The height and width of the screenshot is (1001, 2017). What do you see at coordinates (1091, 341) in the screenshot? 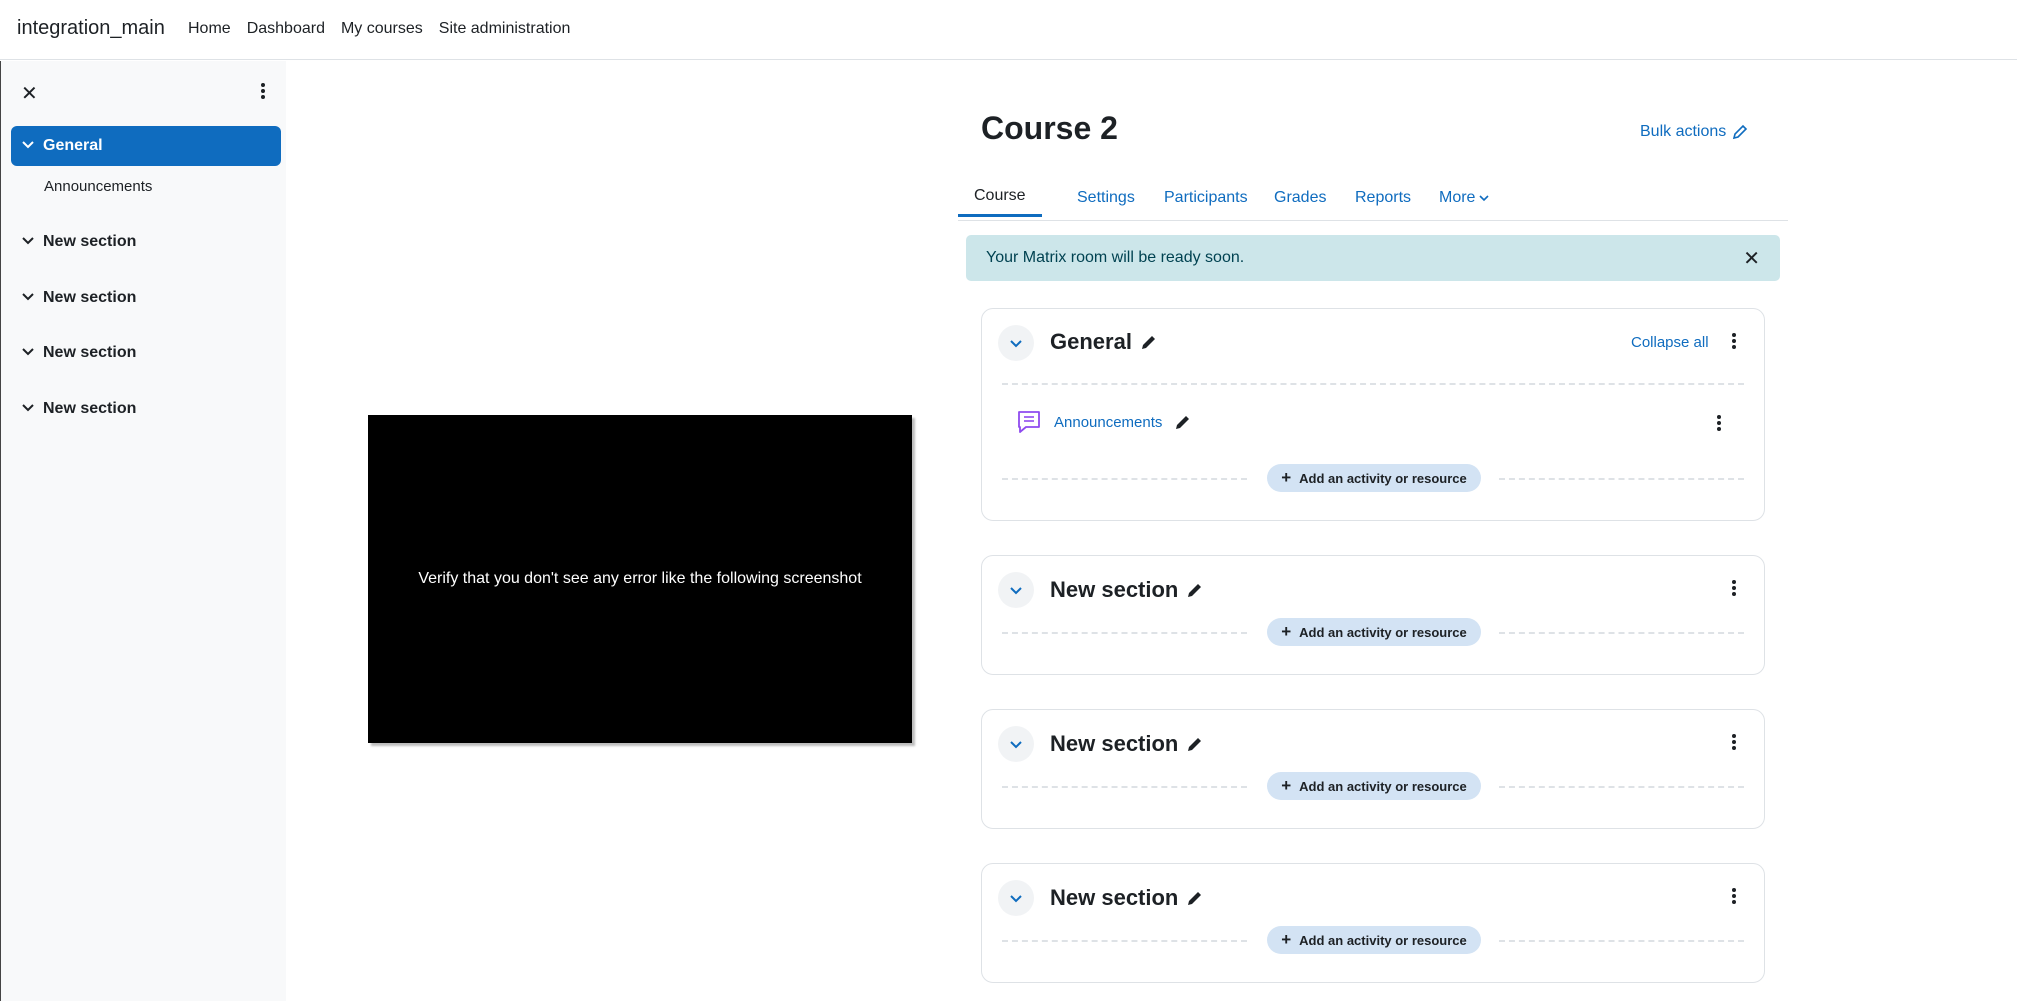
I see `section-title-text: General` at bounding box center [1091, 341].